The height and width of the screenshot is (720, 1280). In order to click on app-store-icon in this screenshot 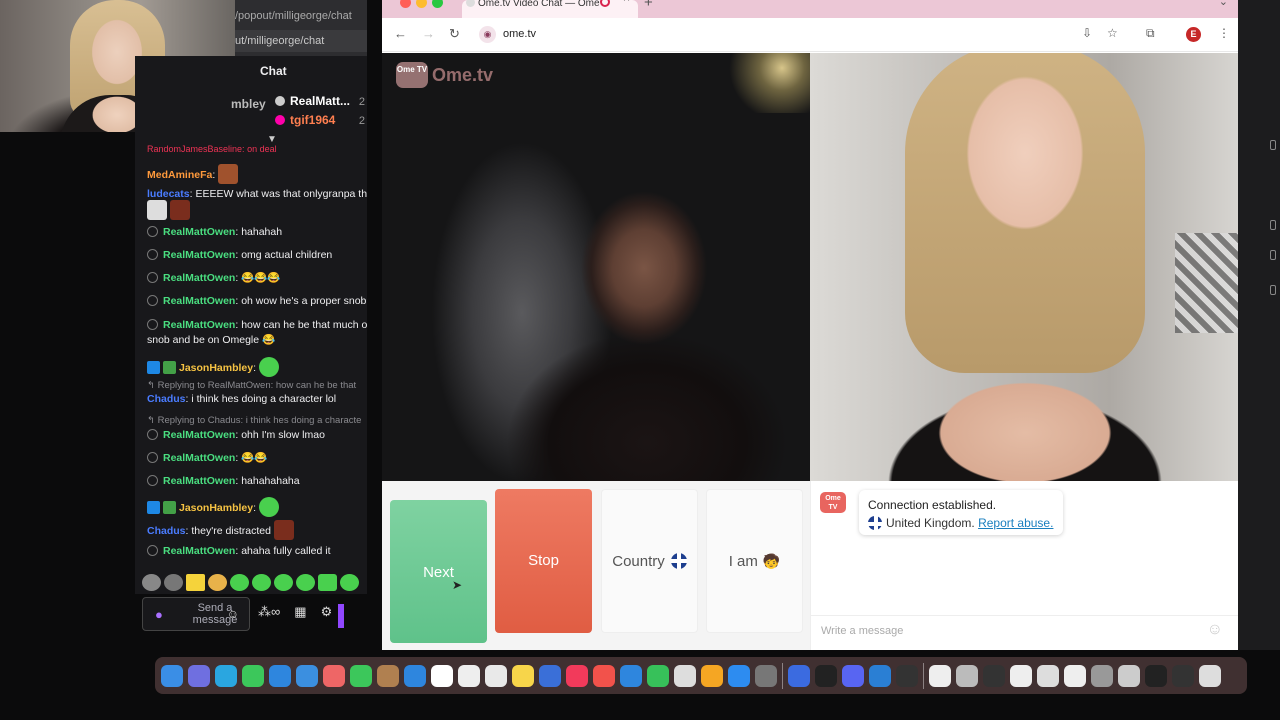, I will do `click(739, 675)`.